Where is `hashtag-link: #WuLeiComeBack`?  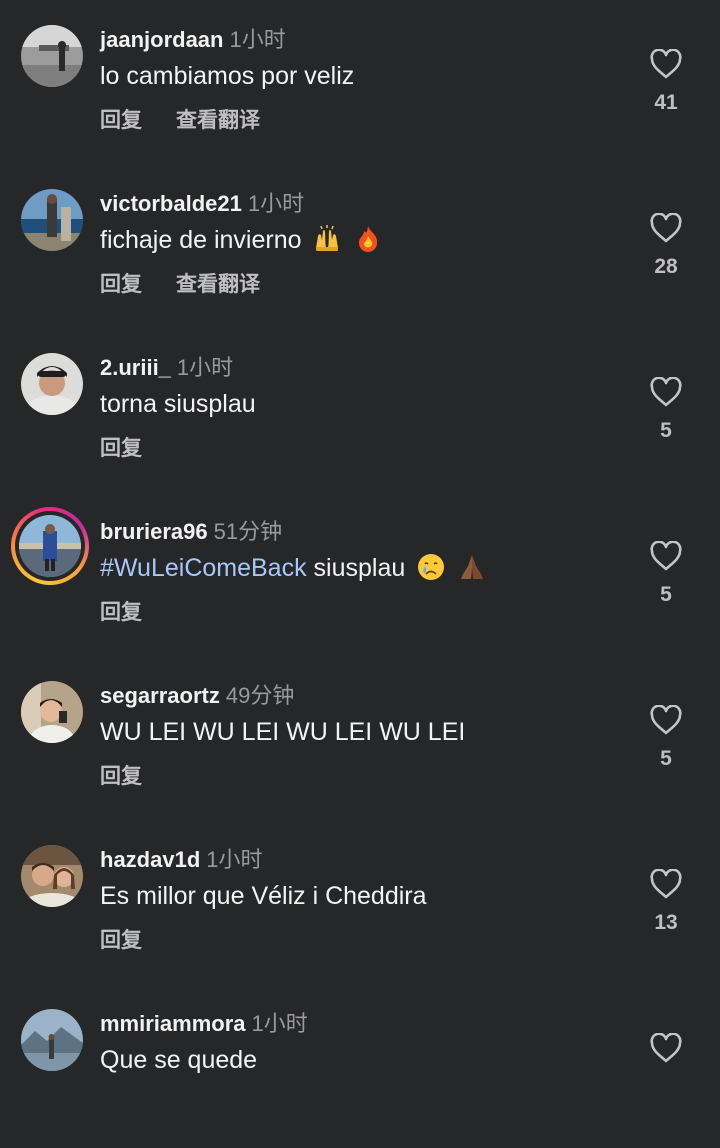
hashtag-link: #WuLeiComeBack is located at coordinates (203, 568).